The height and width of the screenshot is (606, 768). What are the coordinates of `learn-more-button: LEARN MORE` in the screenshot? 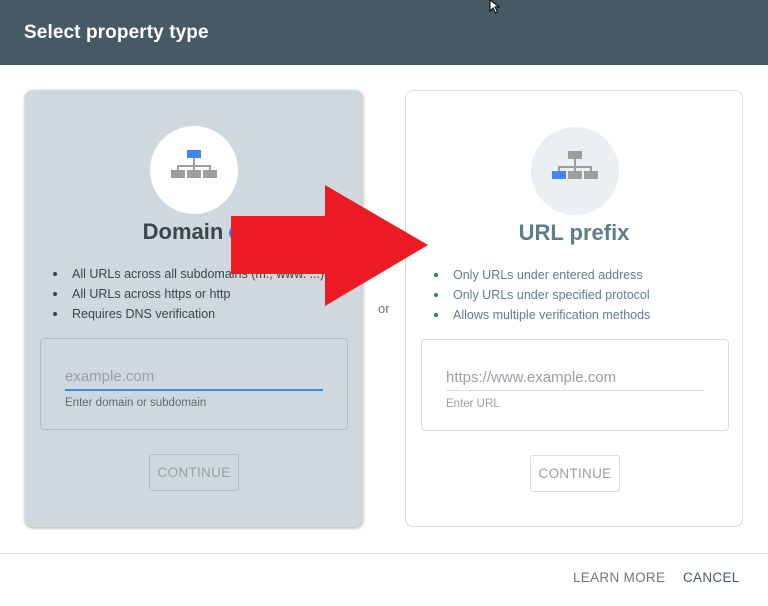 It's located at (619, 577).